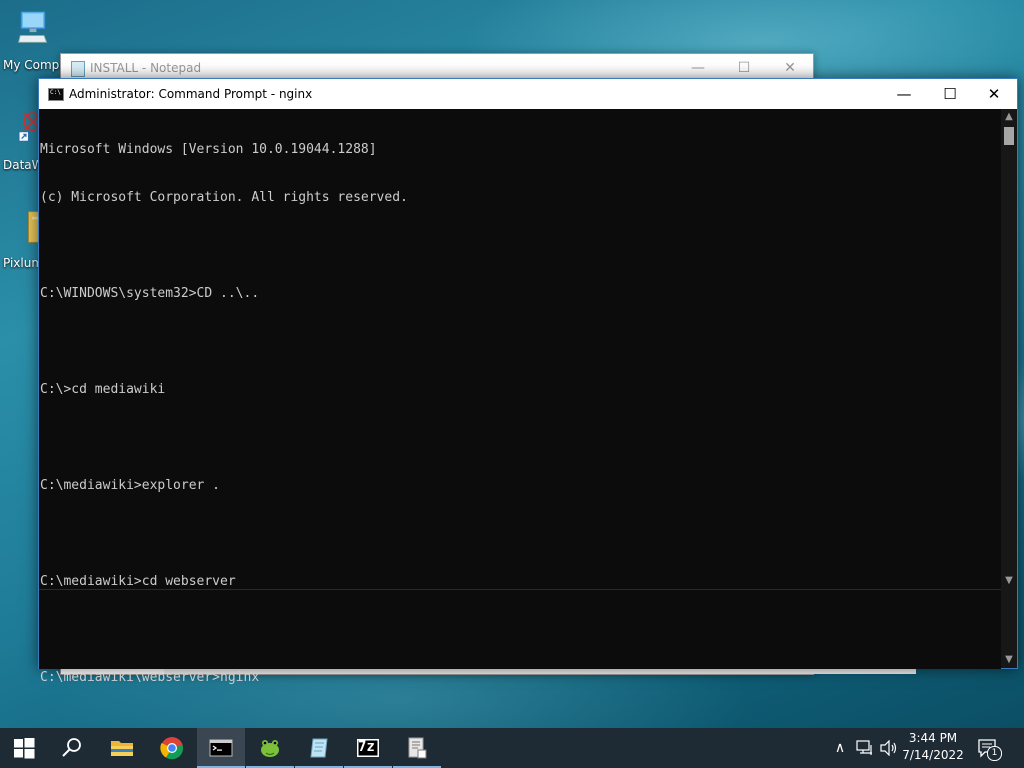 Image resolution: width=1024 pixels, height=768 pixels. I want to click on cmd-close-button: ✕, so click(994, 94).